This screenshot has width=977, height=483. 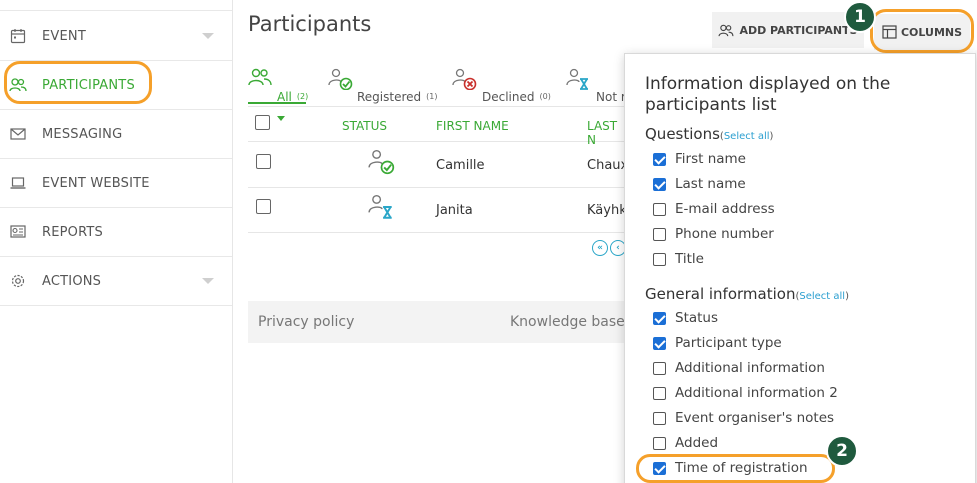 What do you see at coordinates (685, 443) in the screenshot?
I see `option-added: Added` at bounding box center [685, 443].